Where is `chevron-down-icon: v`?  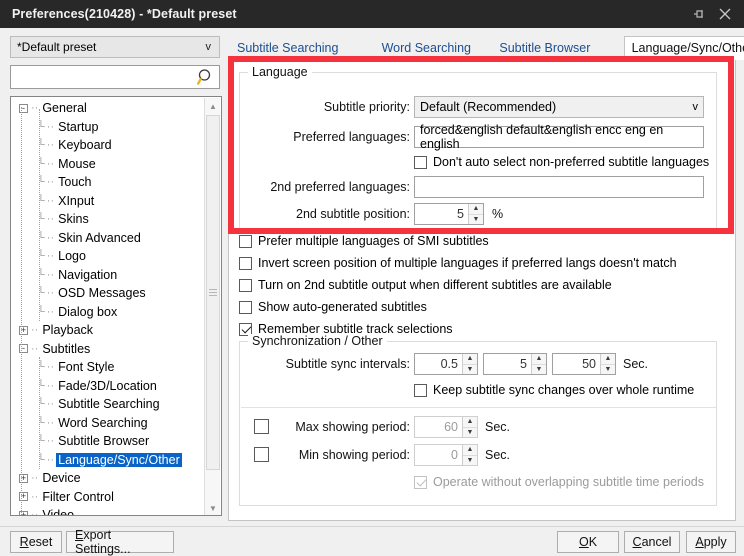
chevron-down-icon: v is located at coordinates (208, 47).